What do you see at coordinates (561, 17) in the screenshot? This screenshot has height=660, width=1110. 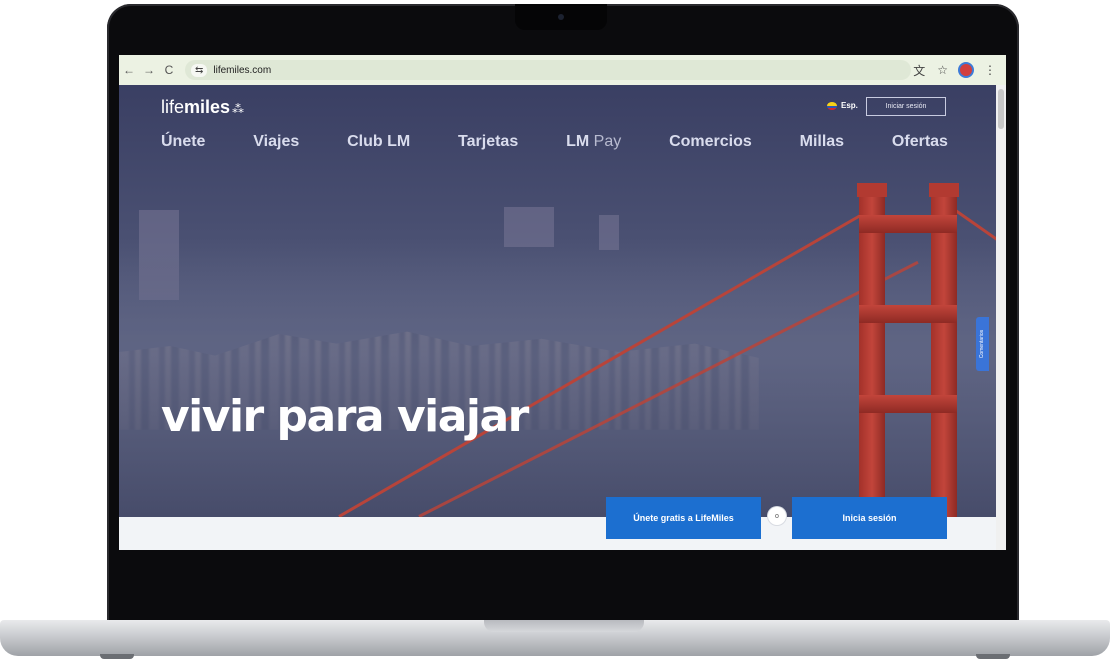 I see `camera-icon` at bounding box center [561, 17].